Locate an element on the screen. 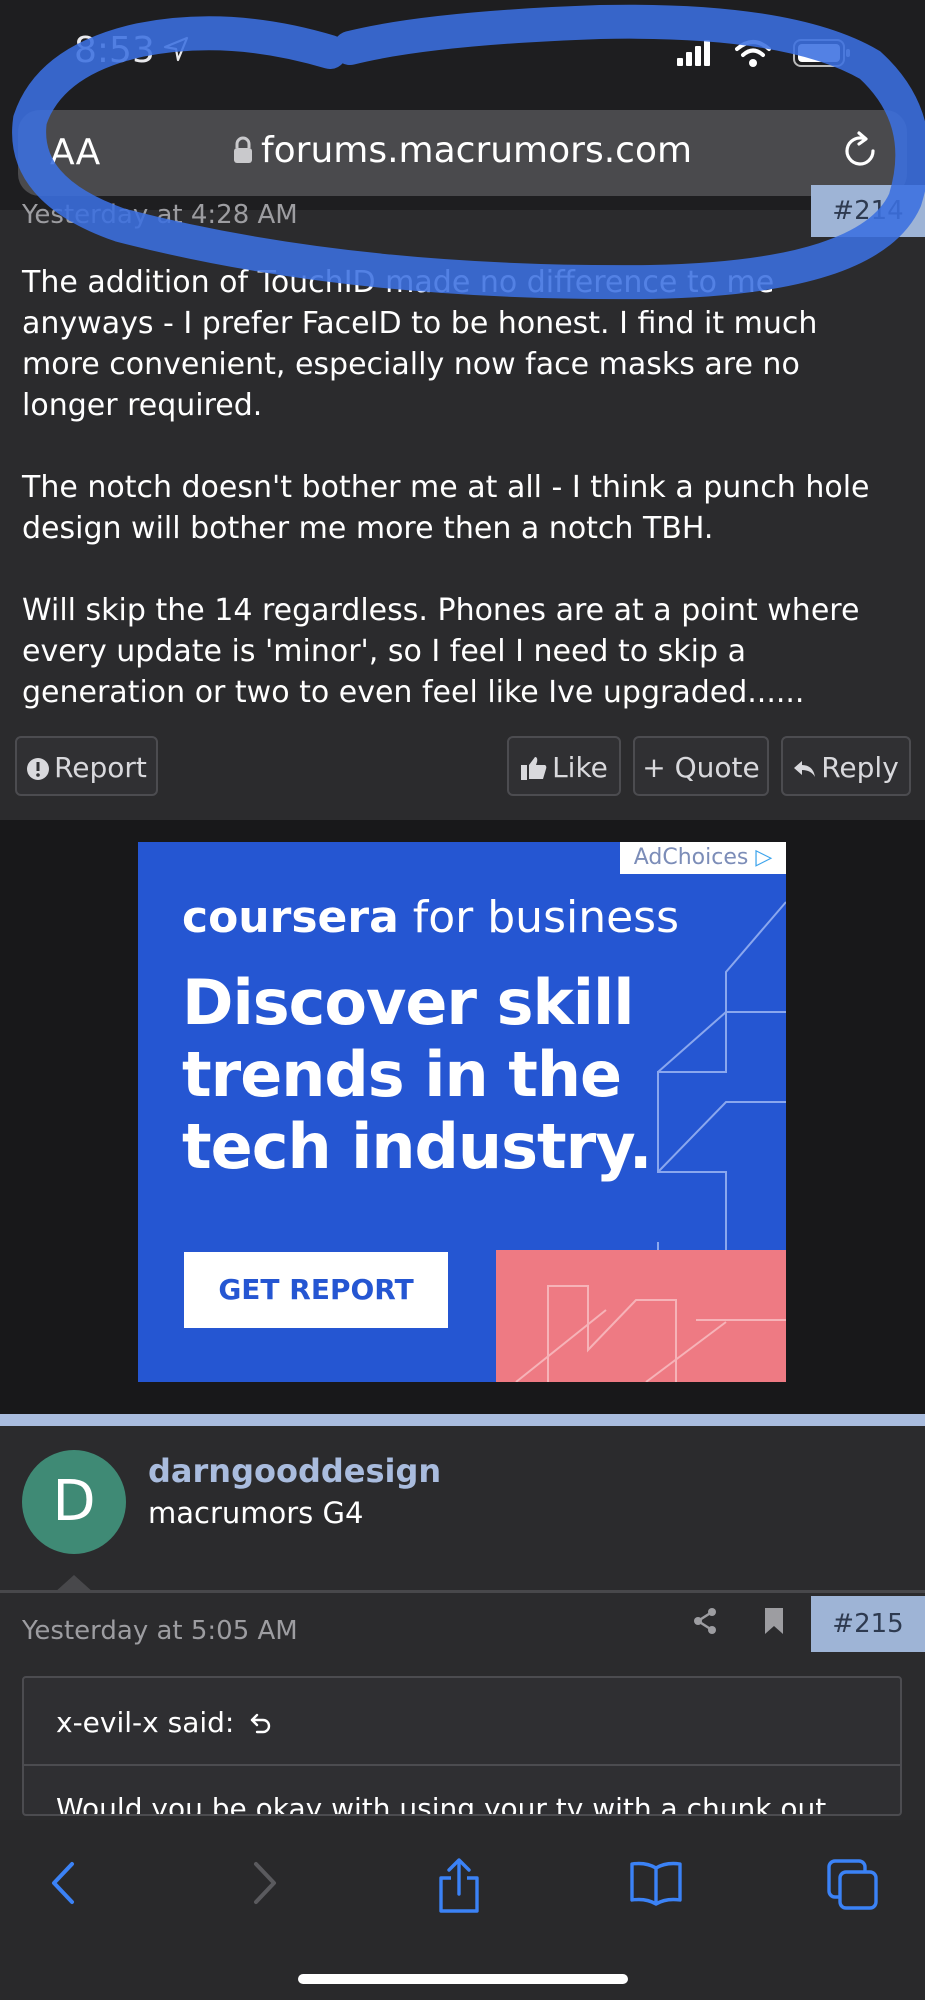 Image resolution: width=925 pixels, height=2000 pixels. share-sheet-icon is located at coordinates (459, 1886).